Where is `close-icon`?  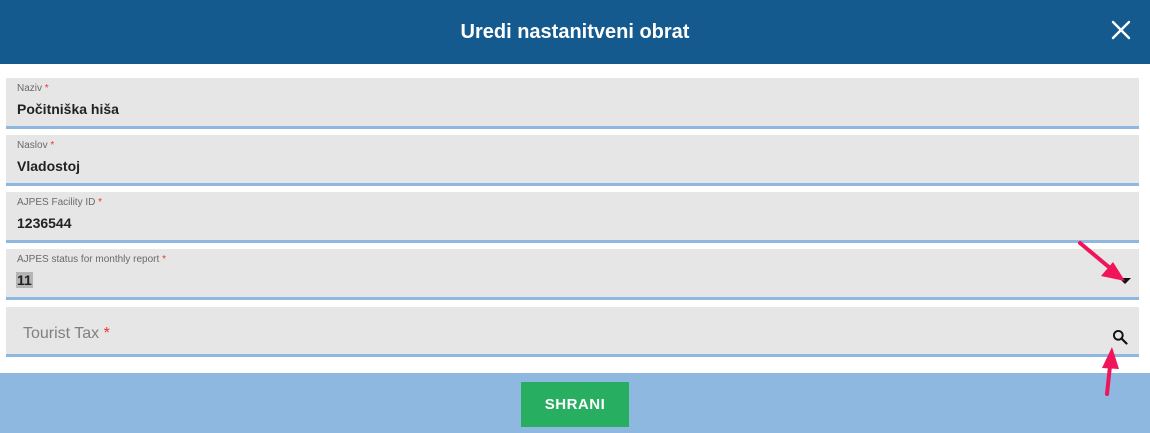
close-icon is located at coordinates (1121, 30).